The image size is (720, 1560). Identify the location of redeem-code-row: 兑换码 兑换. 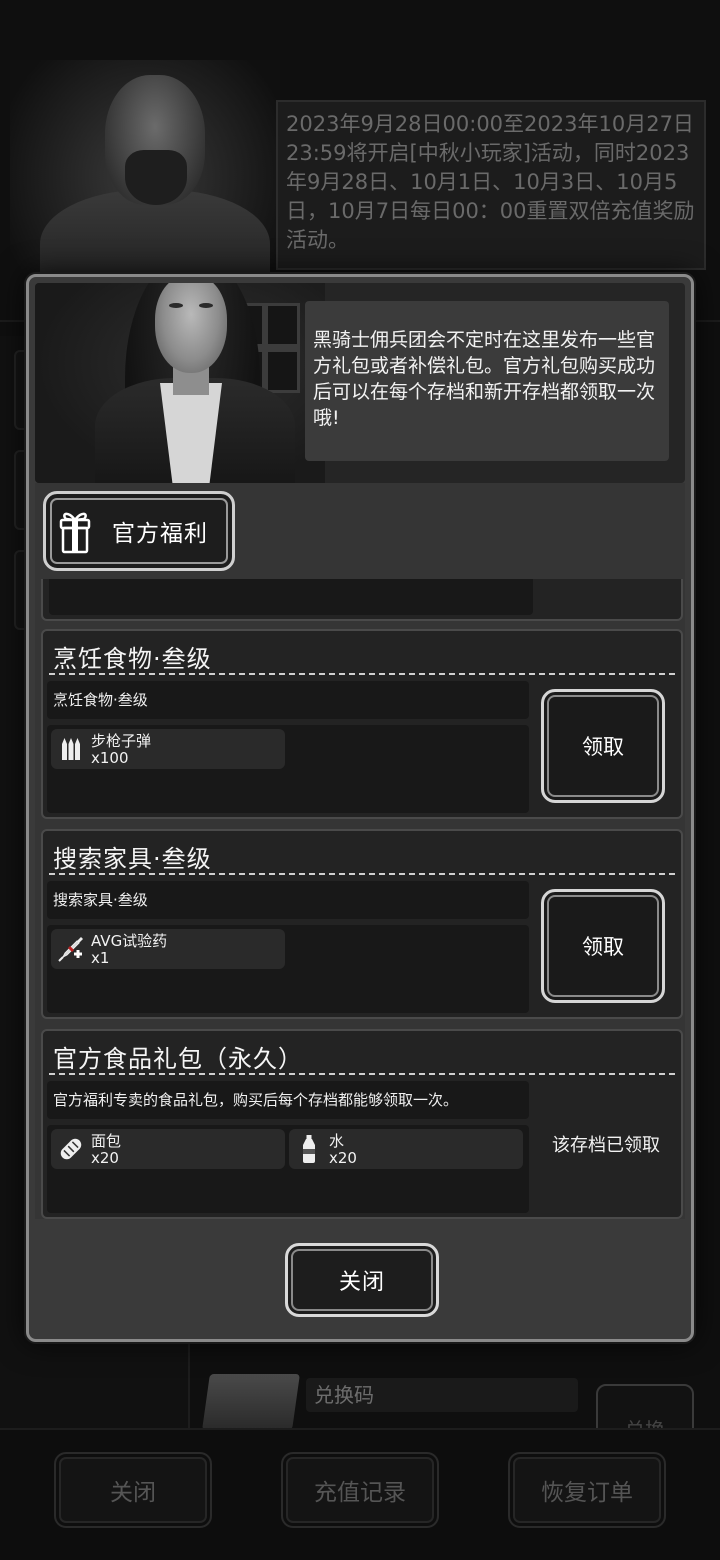
(450, 1402).